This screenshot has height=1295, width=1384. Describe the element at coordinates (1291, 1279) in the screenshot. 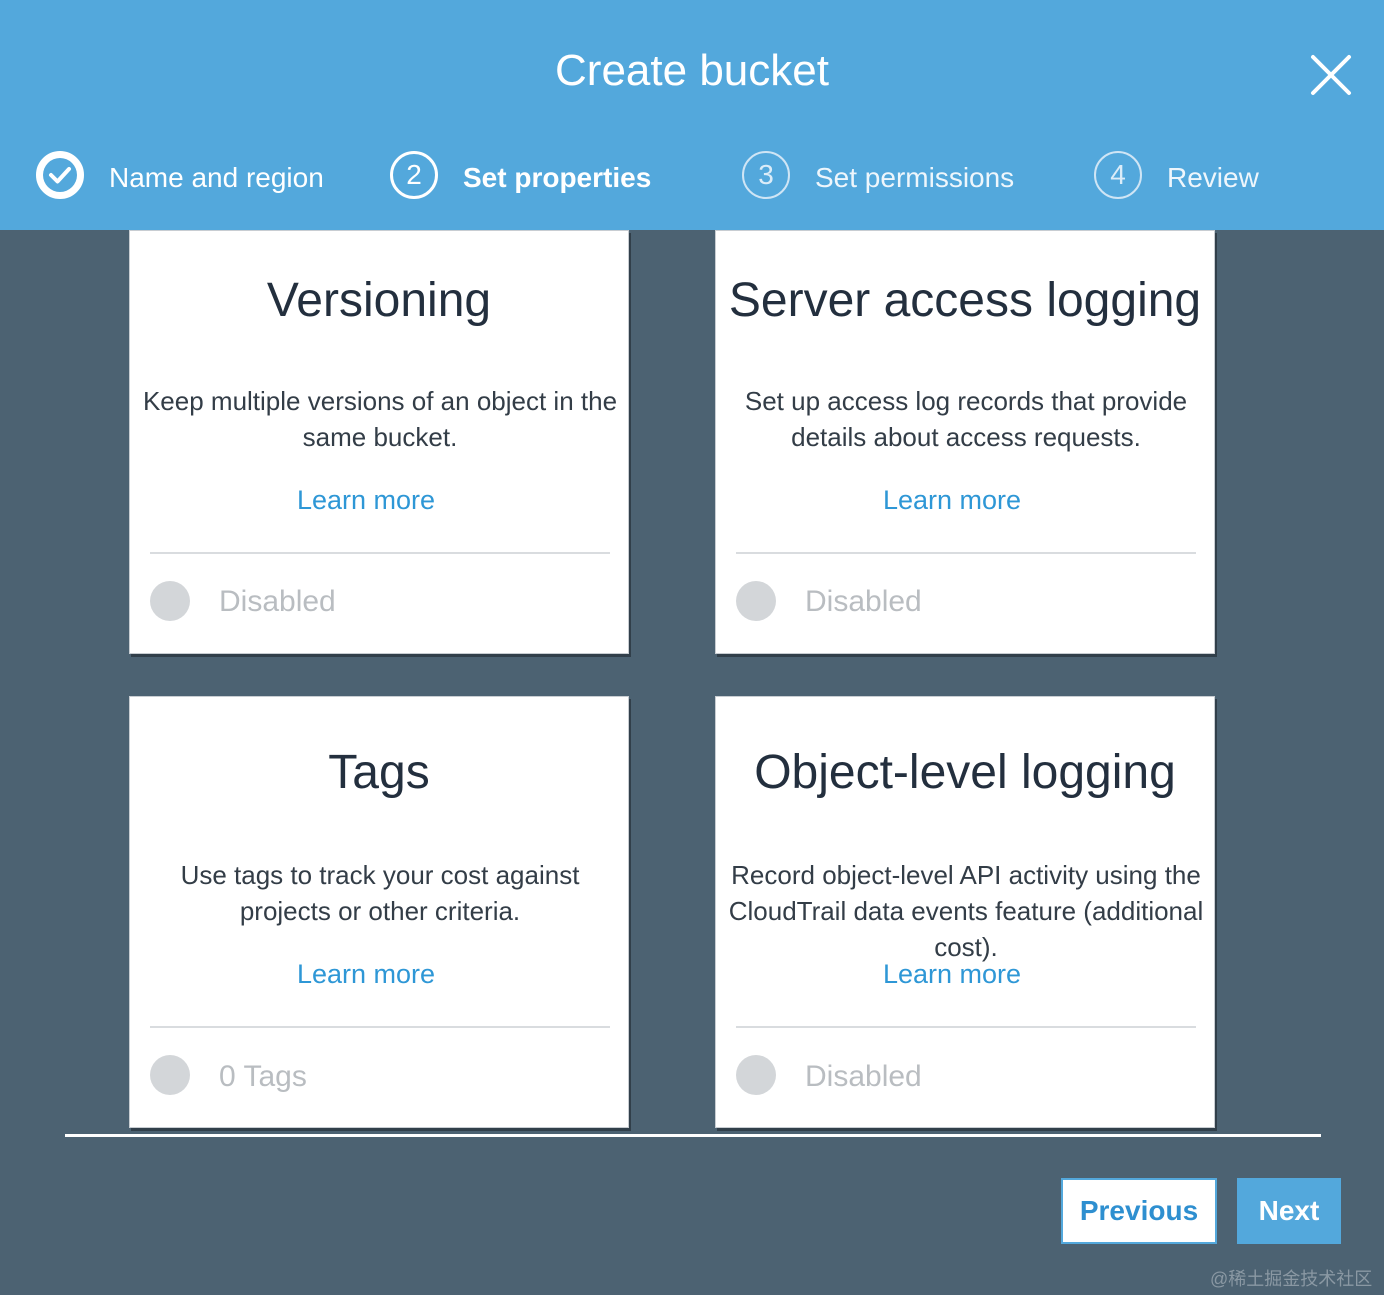

I see `watermark: @稀土掘金技术社区` at that location.